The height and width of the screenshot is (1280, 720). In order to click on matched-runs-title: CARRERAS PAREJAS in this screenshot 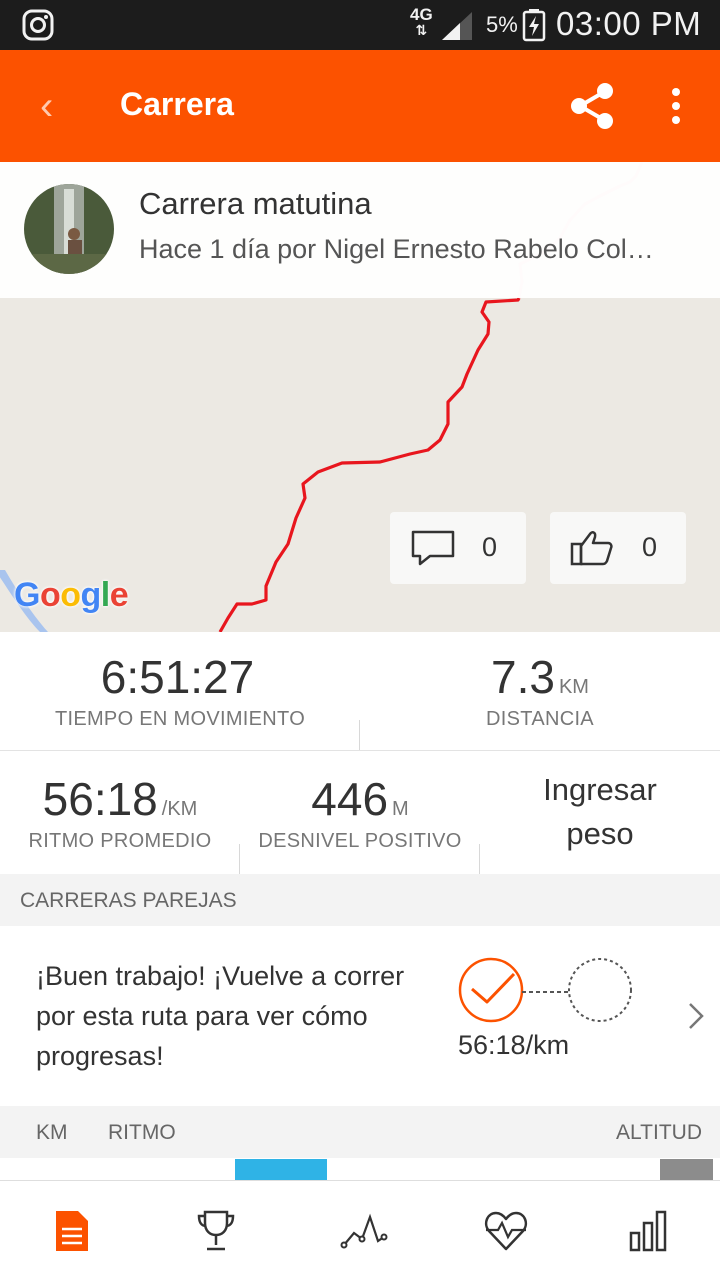, I will do `click(128, 900)`.